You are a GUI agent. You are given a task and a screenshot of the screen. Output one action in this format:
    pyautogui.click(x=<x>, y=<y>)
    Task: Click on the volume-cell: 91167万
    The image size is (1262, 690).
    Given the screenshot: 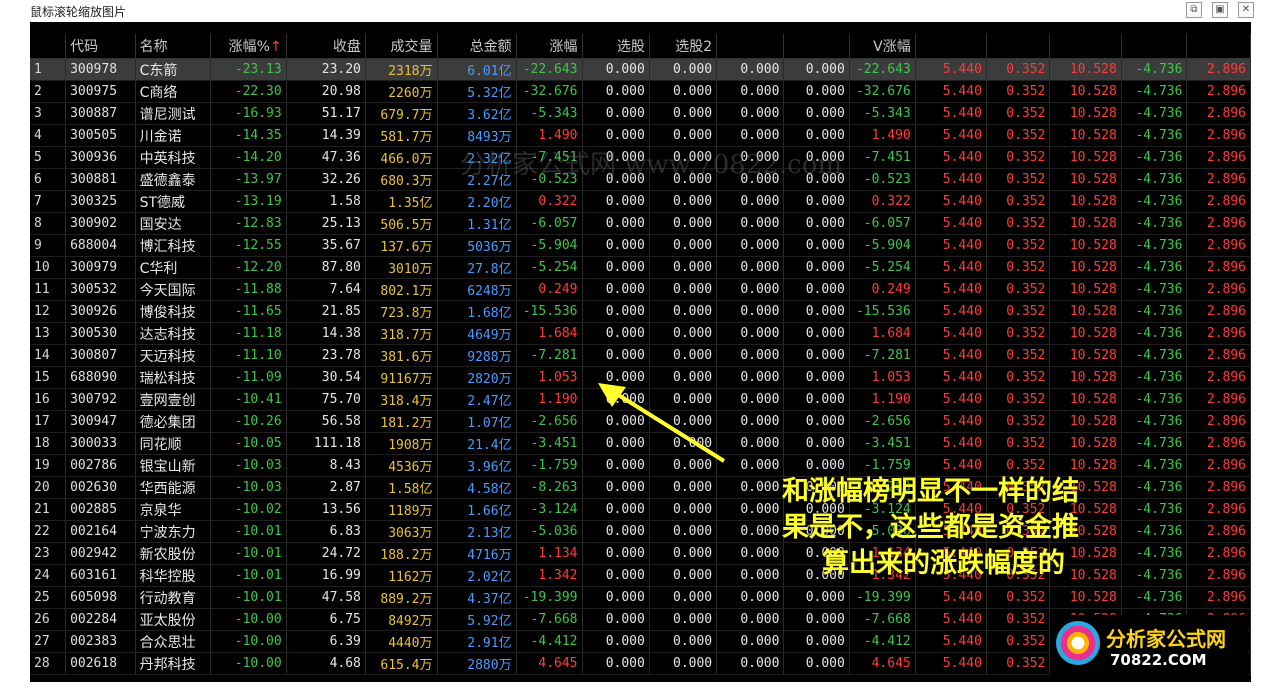 What is the action you would take?
    pyautogui.click(x=401, y=377)
    